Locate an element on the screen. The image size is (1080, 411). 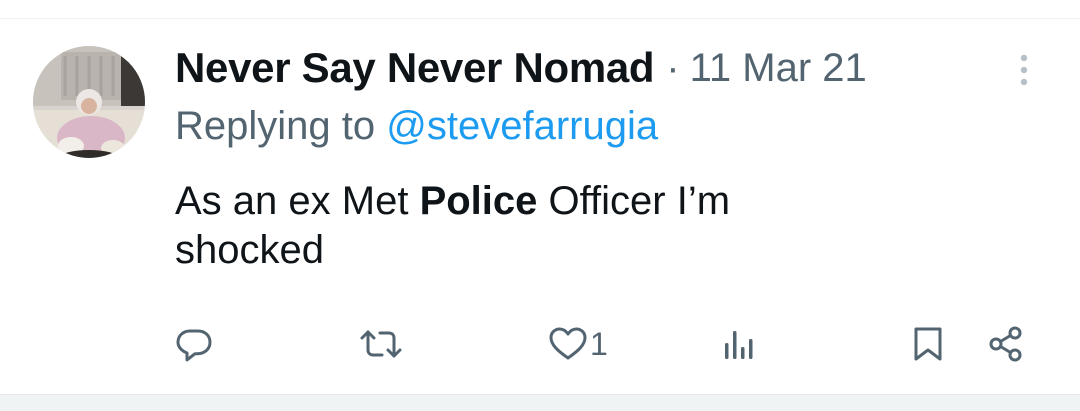
reply-button is located at coordinates (194, 344).